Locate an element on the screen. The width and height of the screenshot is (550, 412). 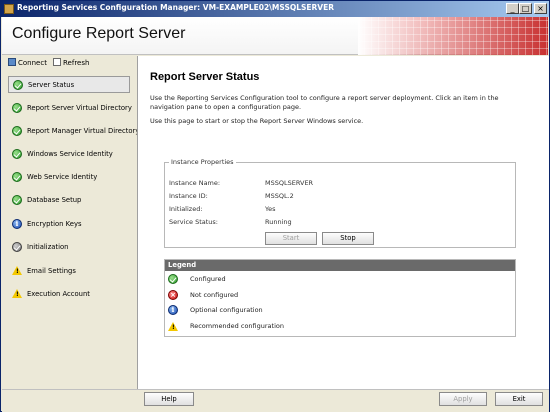
nav-item-database-setup: Database Setup is located at coordinates (69, 199).